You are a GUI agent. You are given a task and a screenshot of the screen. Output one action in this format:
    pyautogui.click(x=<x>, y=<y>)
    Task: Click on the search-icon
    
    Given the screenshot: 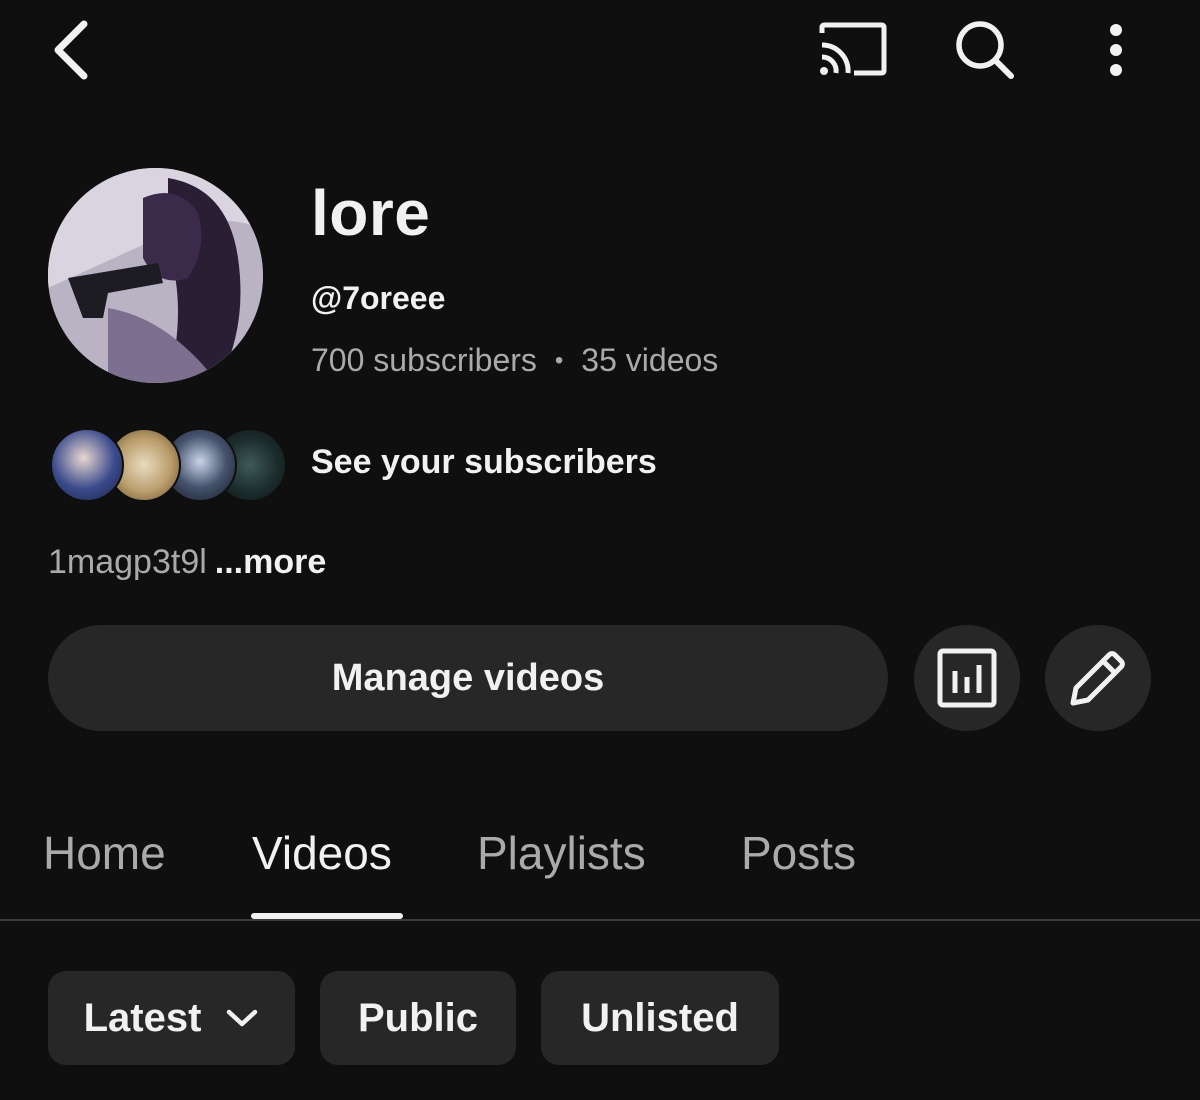 What is the action you would take?
    pyautogui.click(x=985, y=50)
    